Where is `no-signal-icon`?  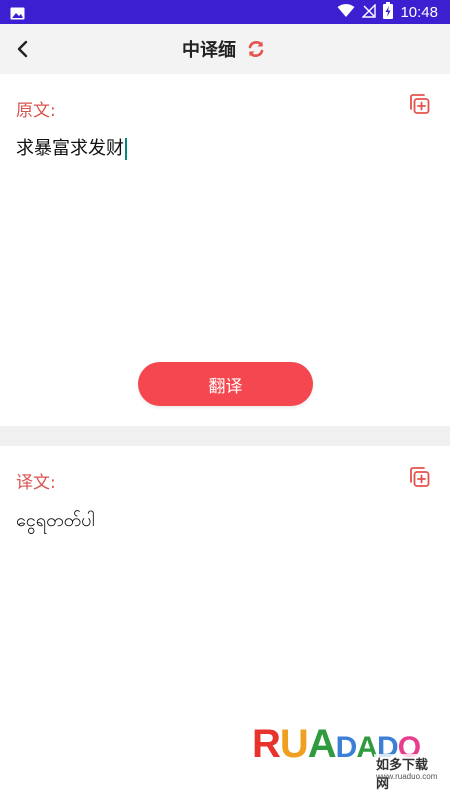 no-signal-icon is located at coordinates (369, 12).